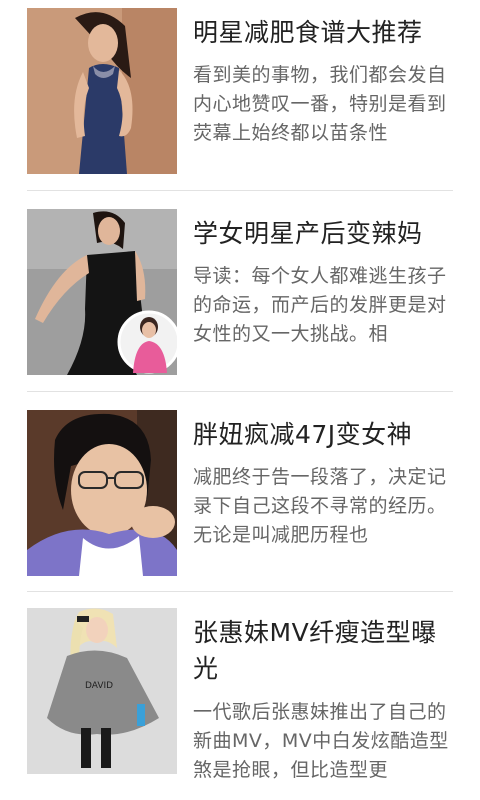  I want to click on article-summary: 一代歌后张惠妹推出了自己的新曲MV，MV中白发炫酷造型煞是抢眼，但比造型更, so click(321, 741).